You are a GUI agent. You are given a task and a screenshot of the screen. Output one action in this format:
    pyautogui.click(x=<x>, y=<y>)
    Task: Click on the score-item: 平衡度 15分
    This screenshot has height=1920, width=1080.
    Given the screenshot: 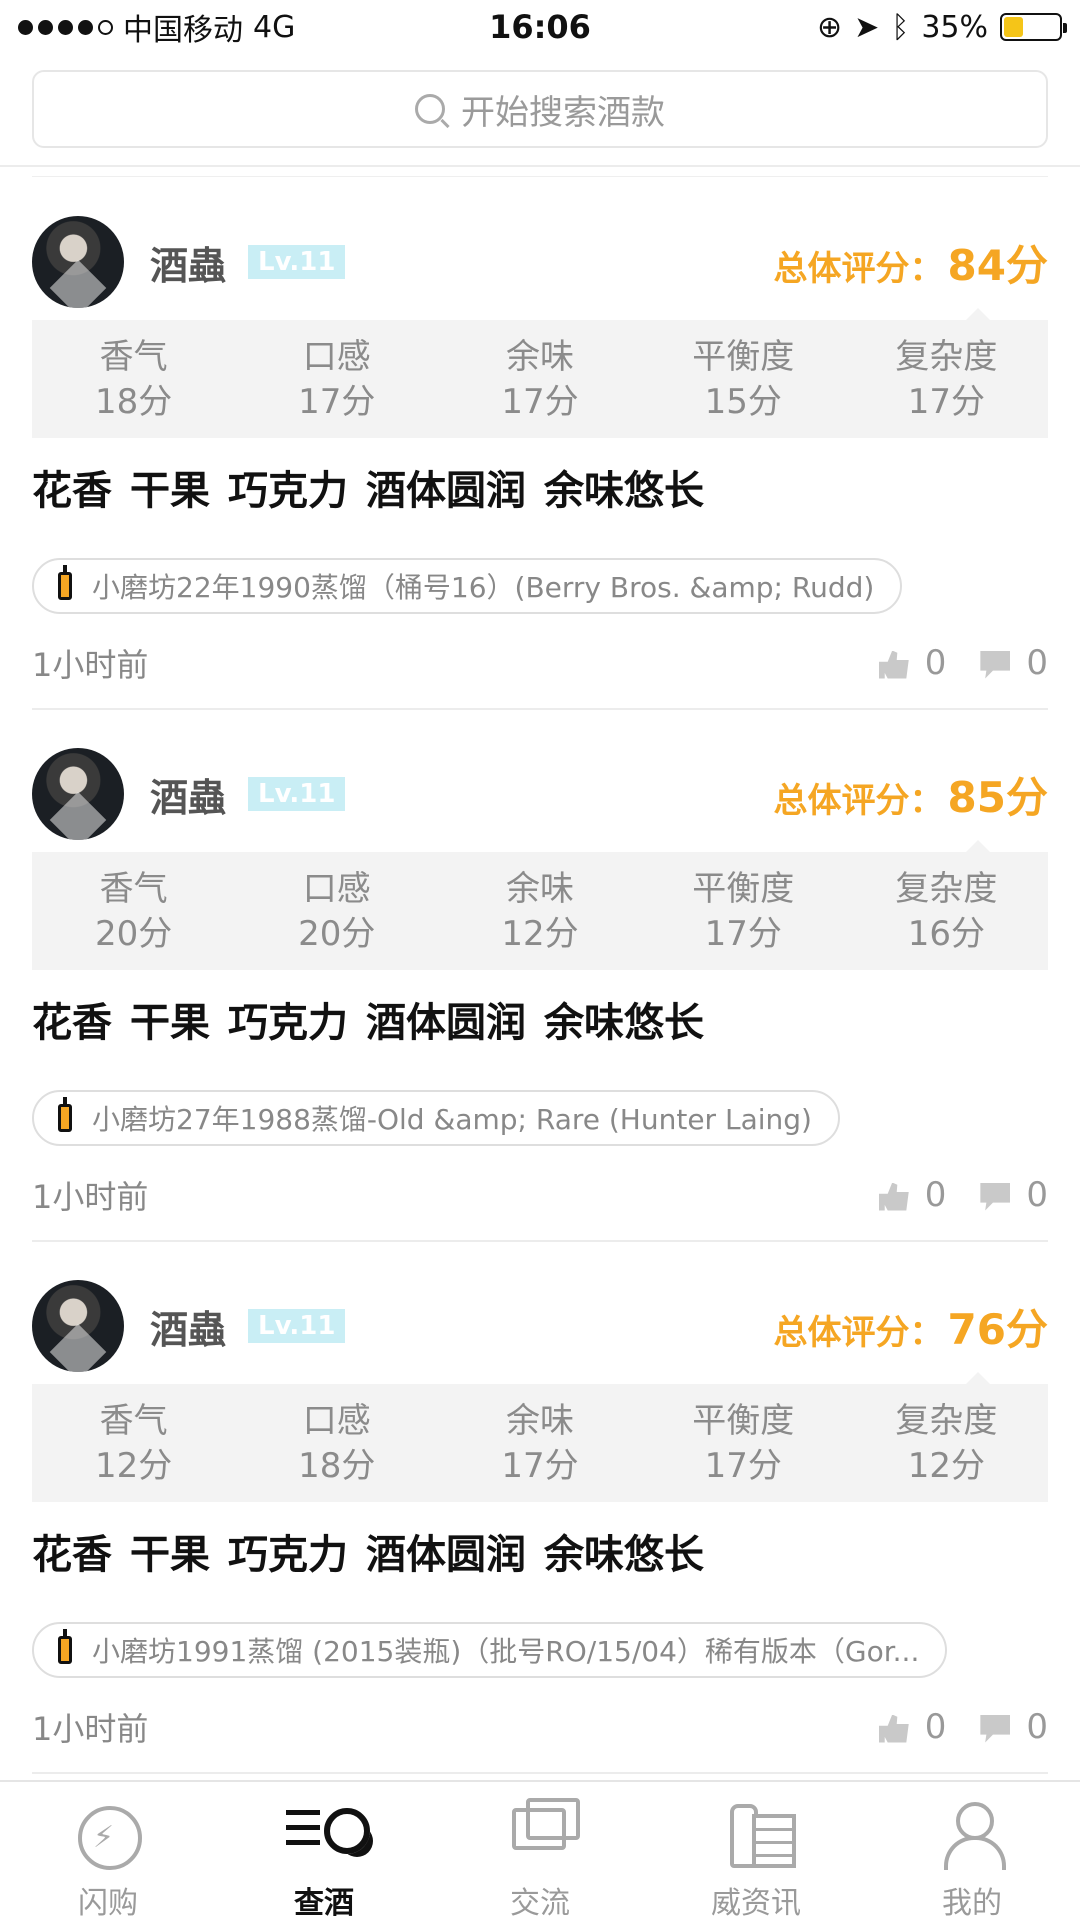 What is the action you would take?
    pyautogui.click(x=743, y=379)
    